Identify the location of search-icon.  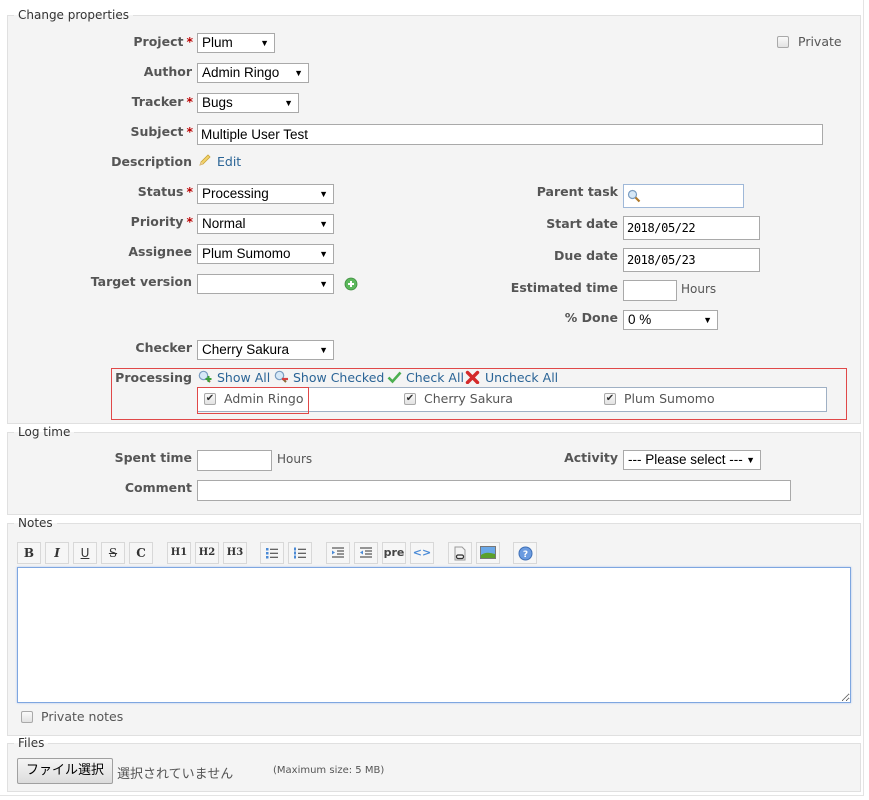
(634, 198).